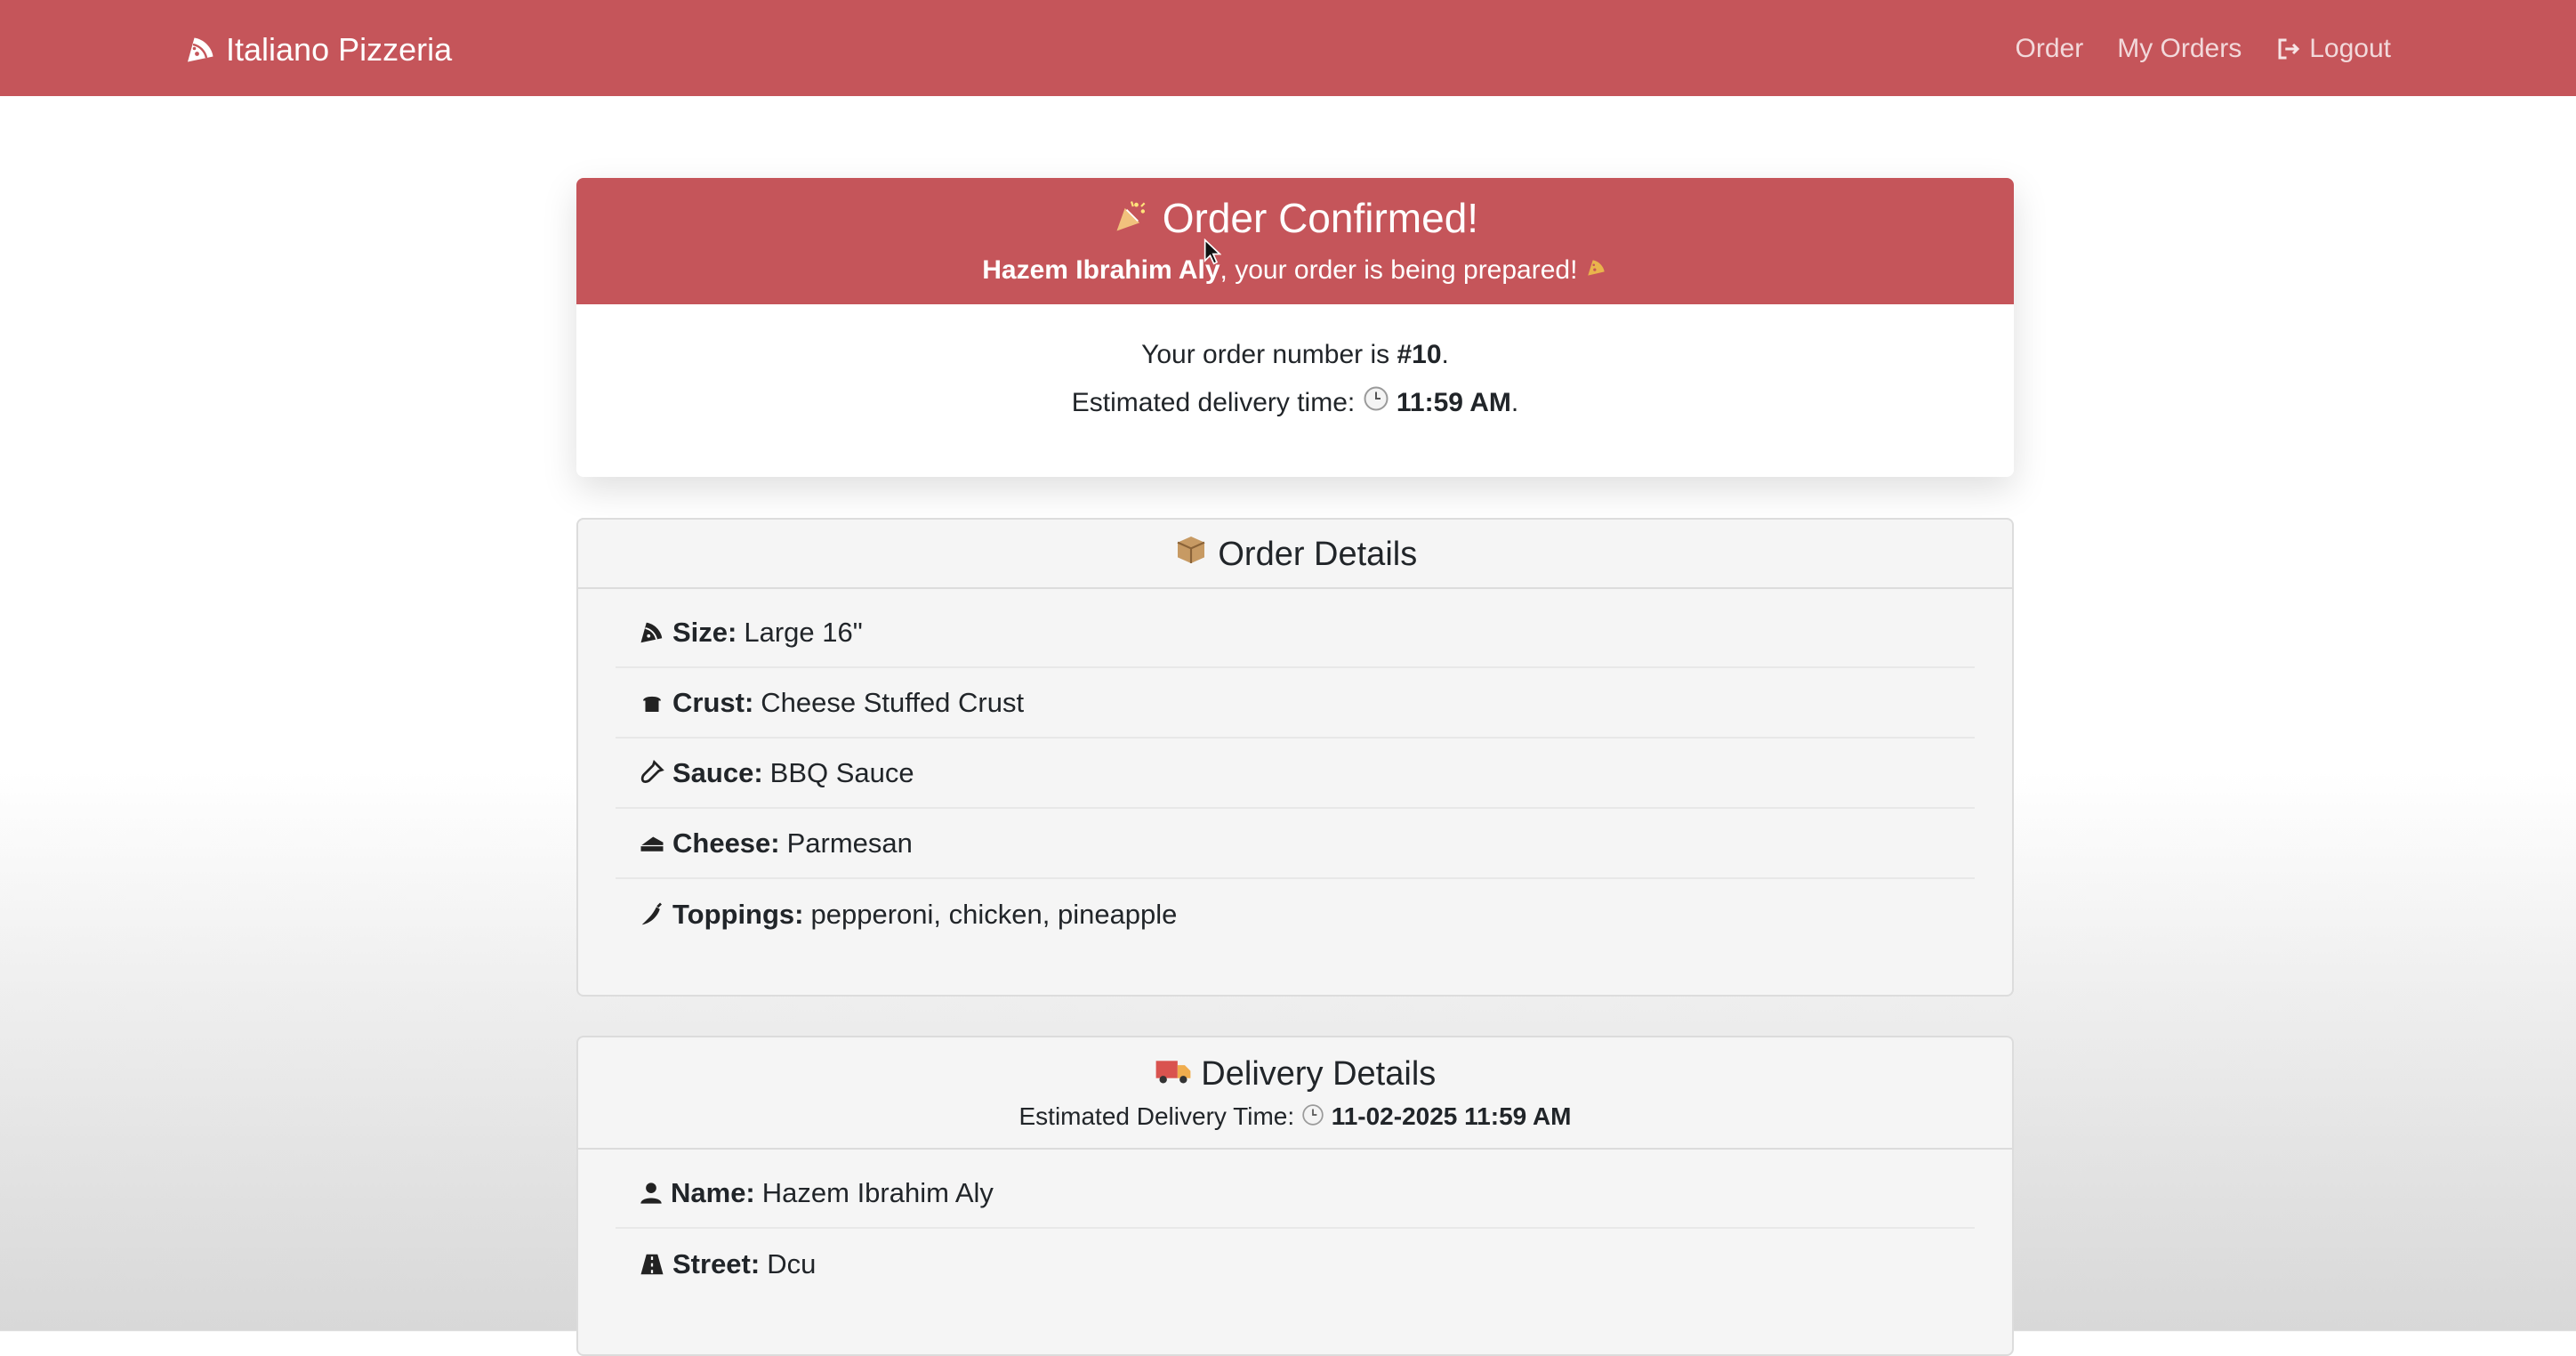 Image resolution: width=2576 pixels, height=1356 pixels. Describe the element at coordinates (1173, 1075) in the screenshot. I see `delivery-truck-icon` at that location.